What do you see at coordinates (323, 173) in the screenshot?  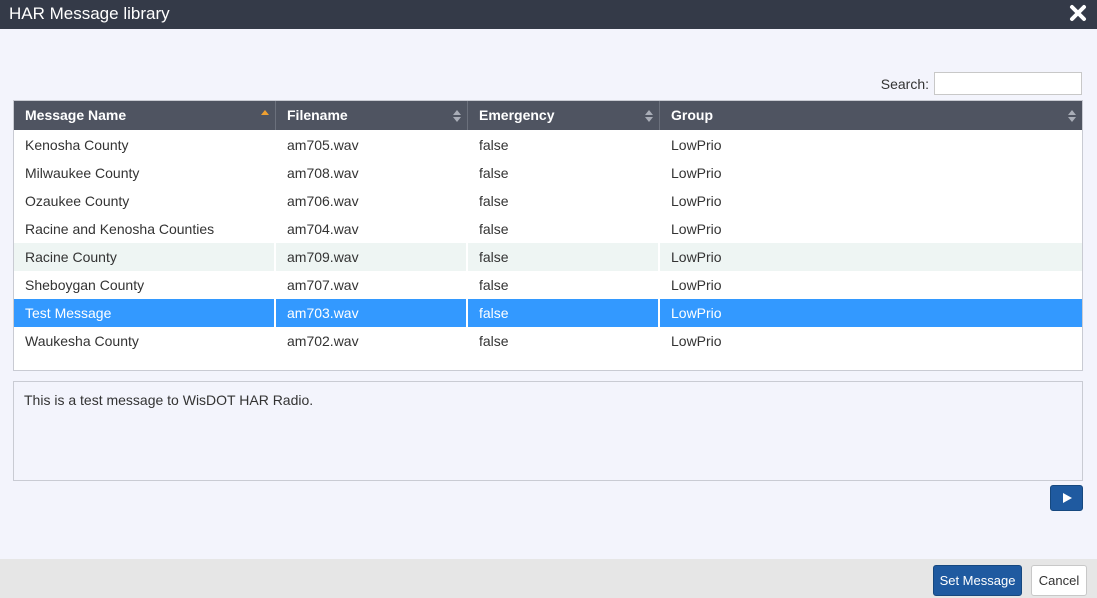 I see `cell-filename: am708.wav` at bounding box center [323, 173].